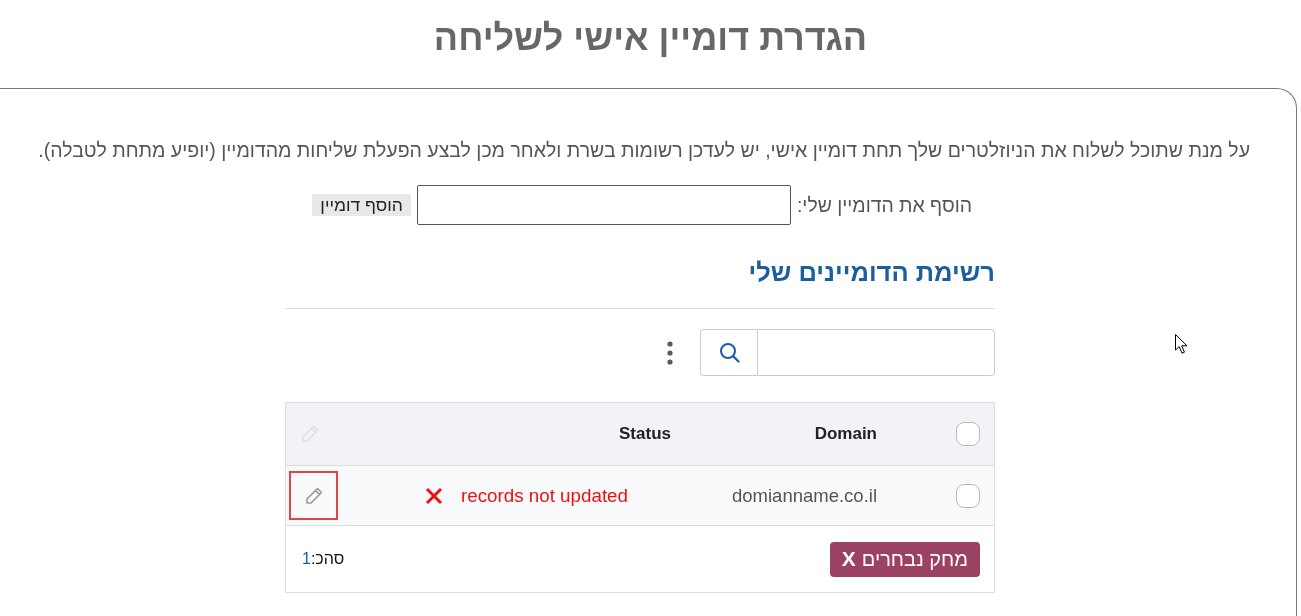  What do you see at coordinates (876, 352) in the screenshot?
I see `search-field` at bounding box center [876, 352].